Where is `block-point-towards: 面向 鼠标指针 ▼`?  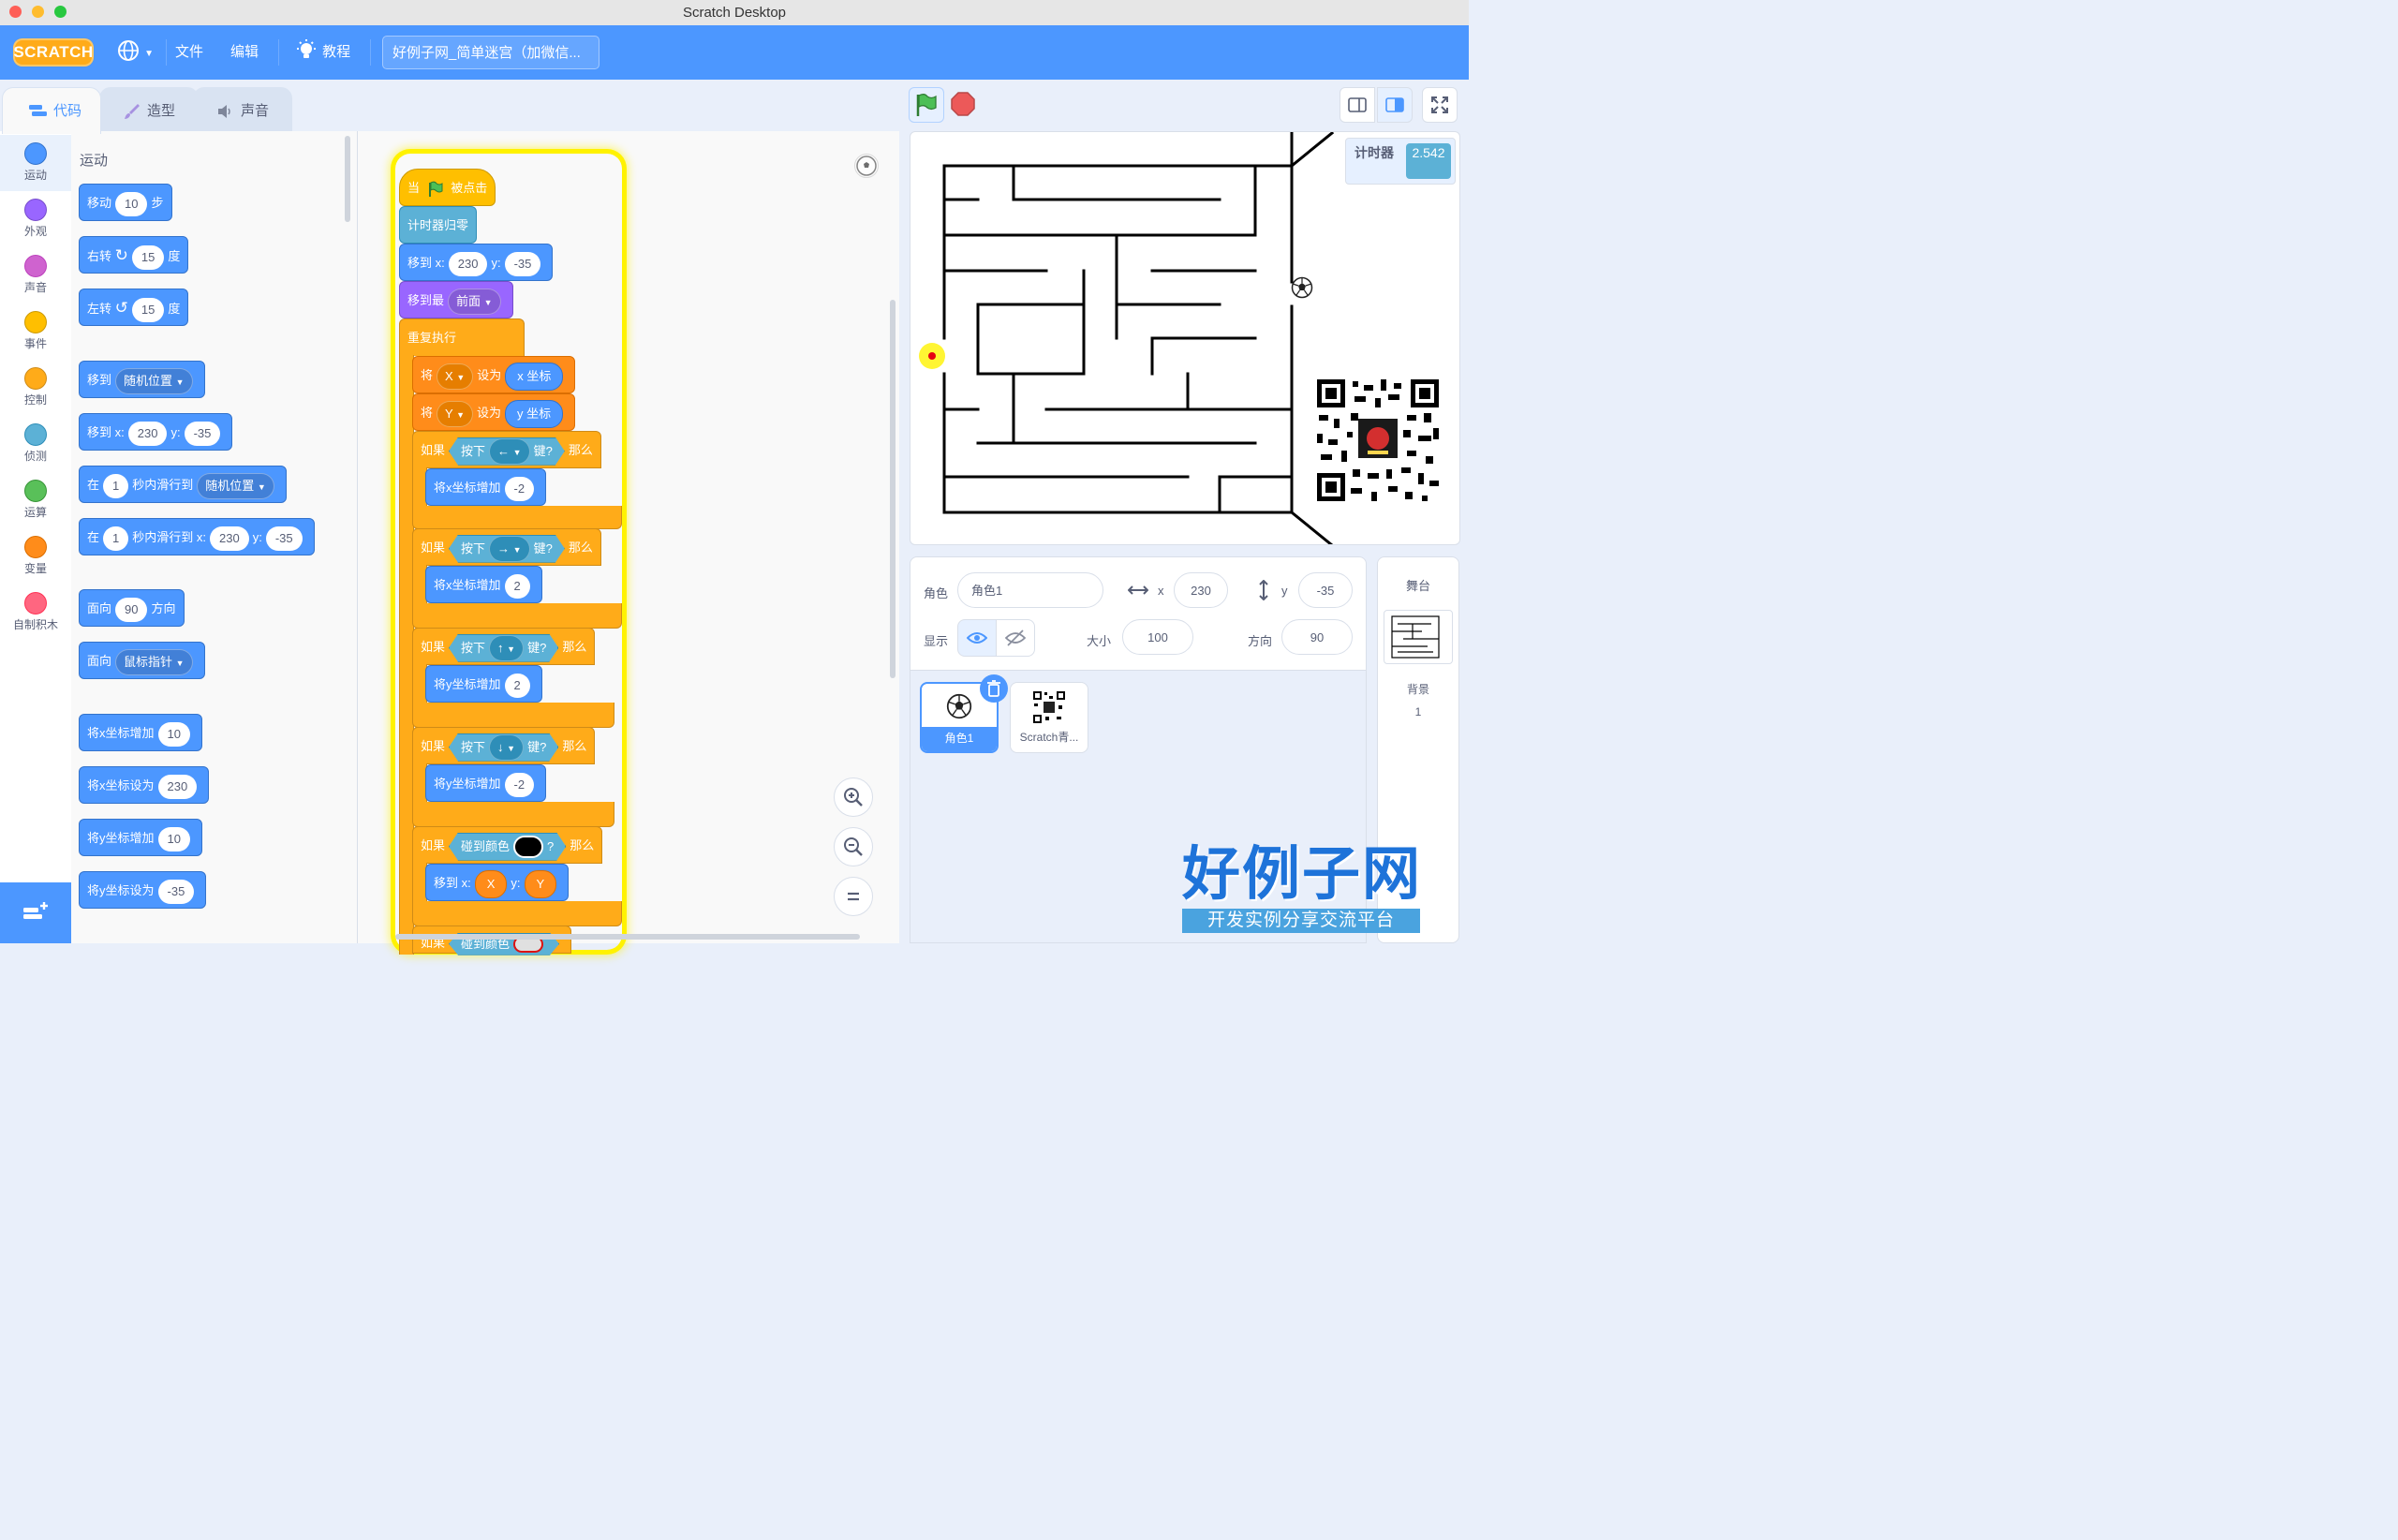
block-point-towards: 面向 鼠标指针 ▼ is located at coordinates (142, 660).